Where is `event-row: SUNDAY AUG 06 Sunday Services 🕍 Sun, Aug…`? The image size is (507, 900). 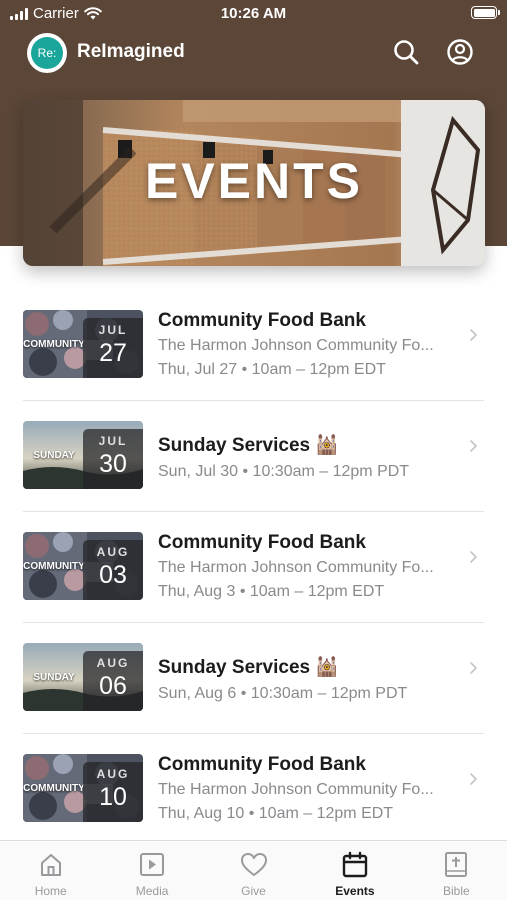 event-row: SUNDAY AUG 06 Sunday Services 🕍 Sun, Aug… is located at coordinates (253, 678).